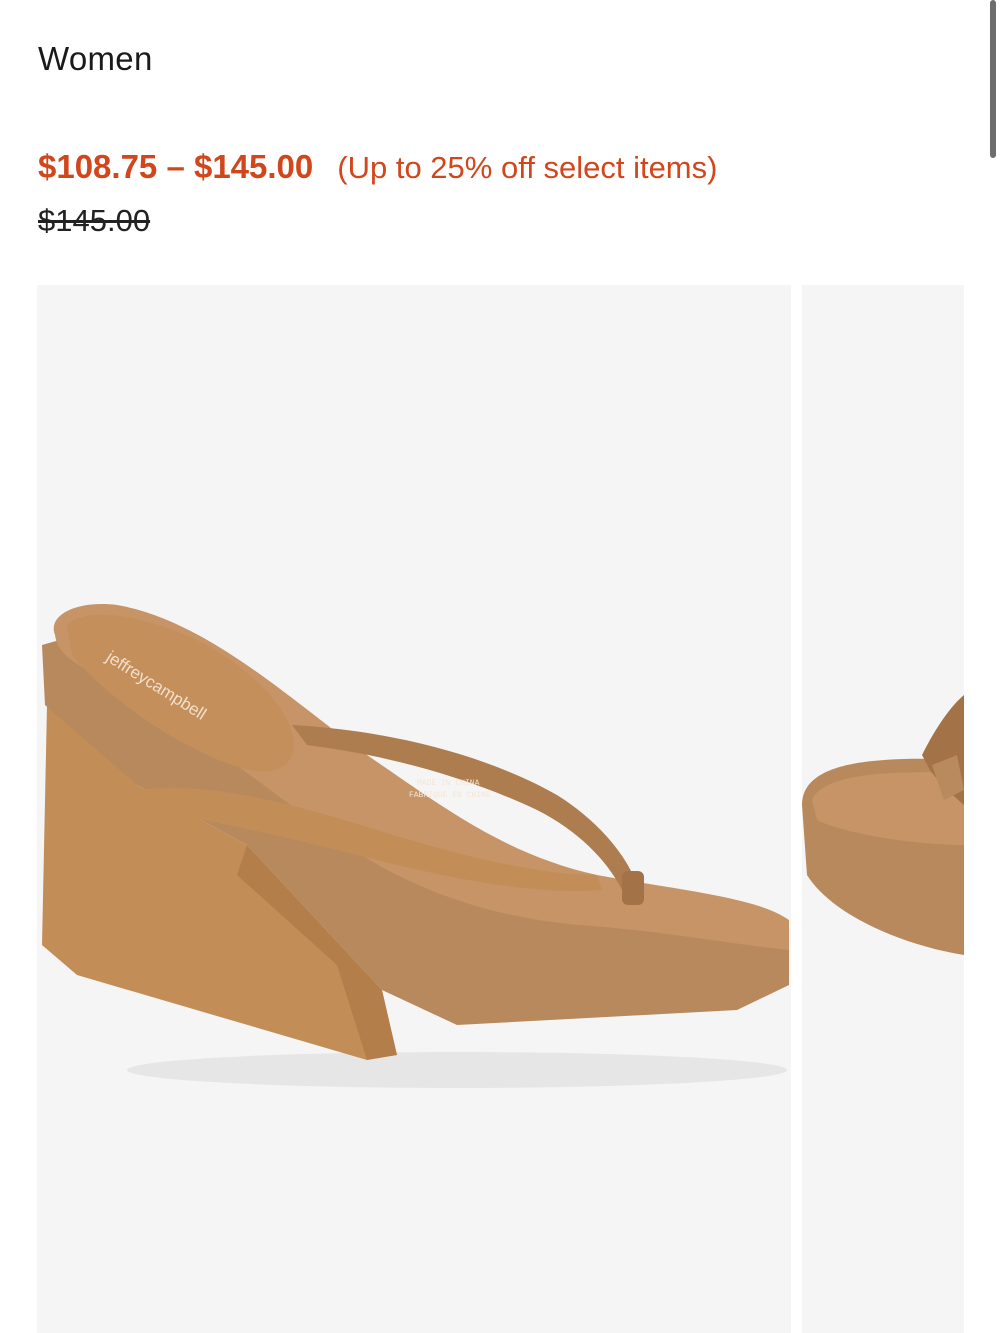 This screenshot has width=1000, height=1333. I want to click on page-scrollbar, so click(993, 79).